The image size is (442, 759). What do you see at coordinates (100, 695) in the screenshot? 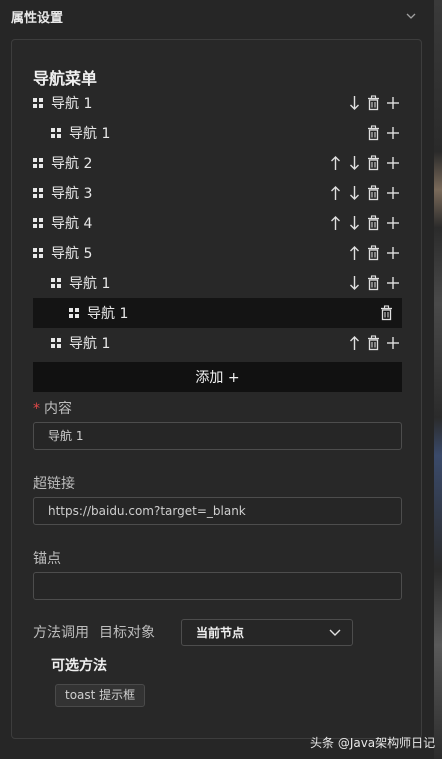
I see `method-chip-toast: toast 提示框` at bounding box center [100, 695].